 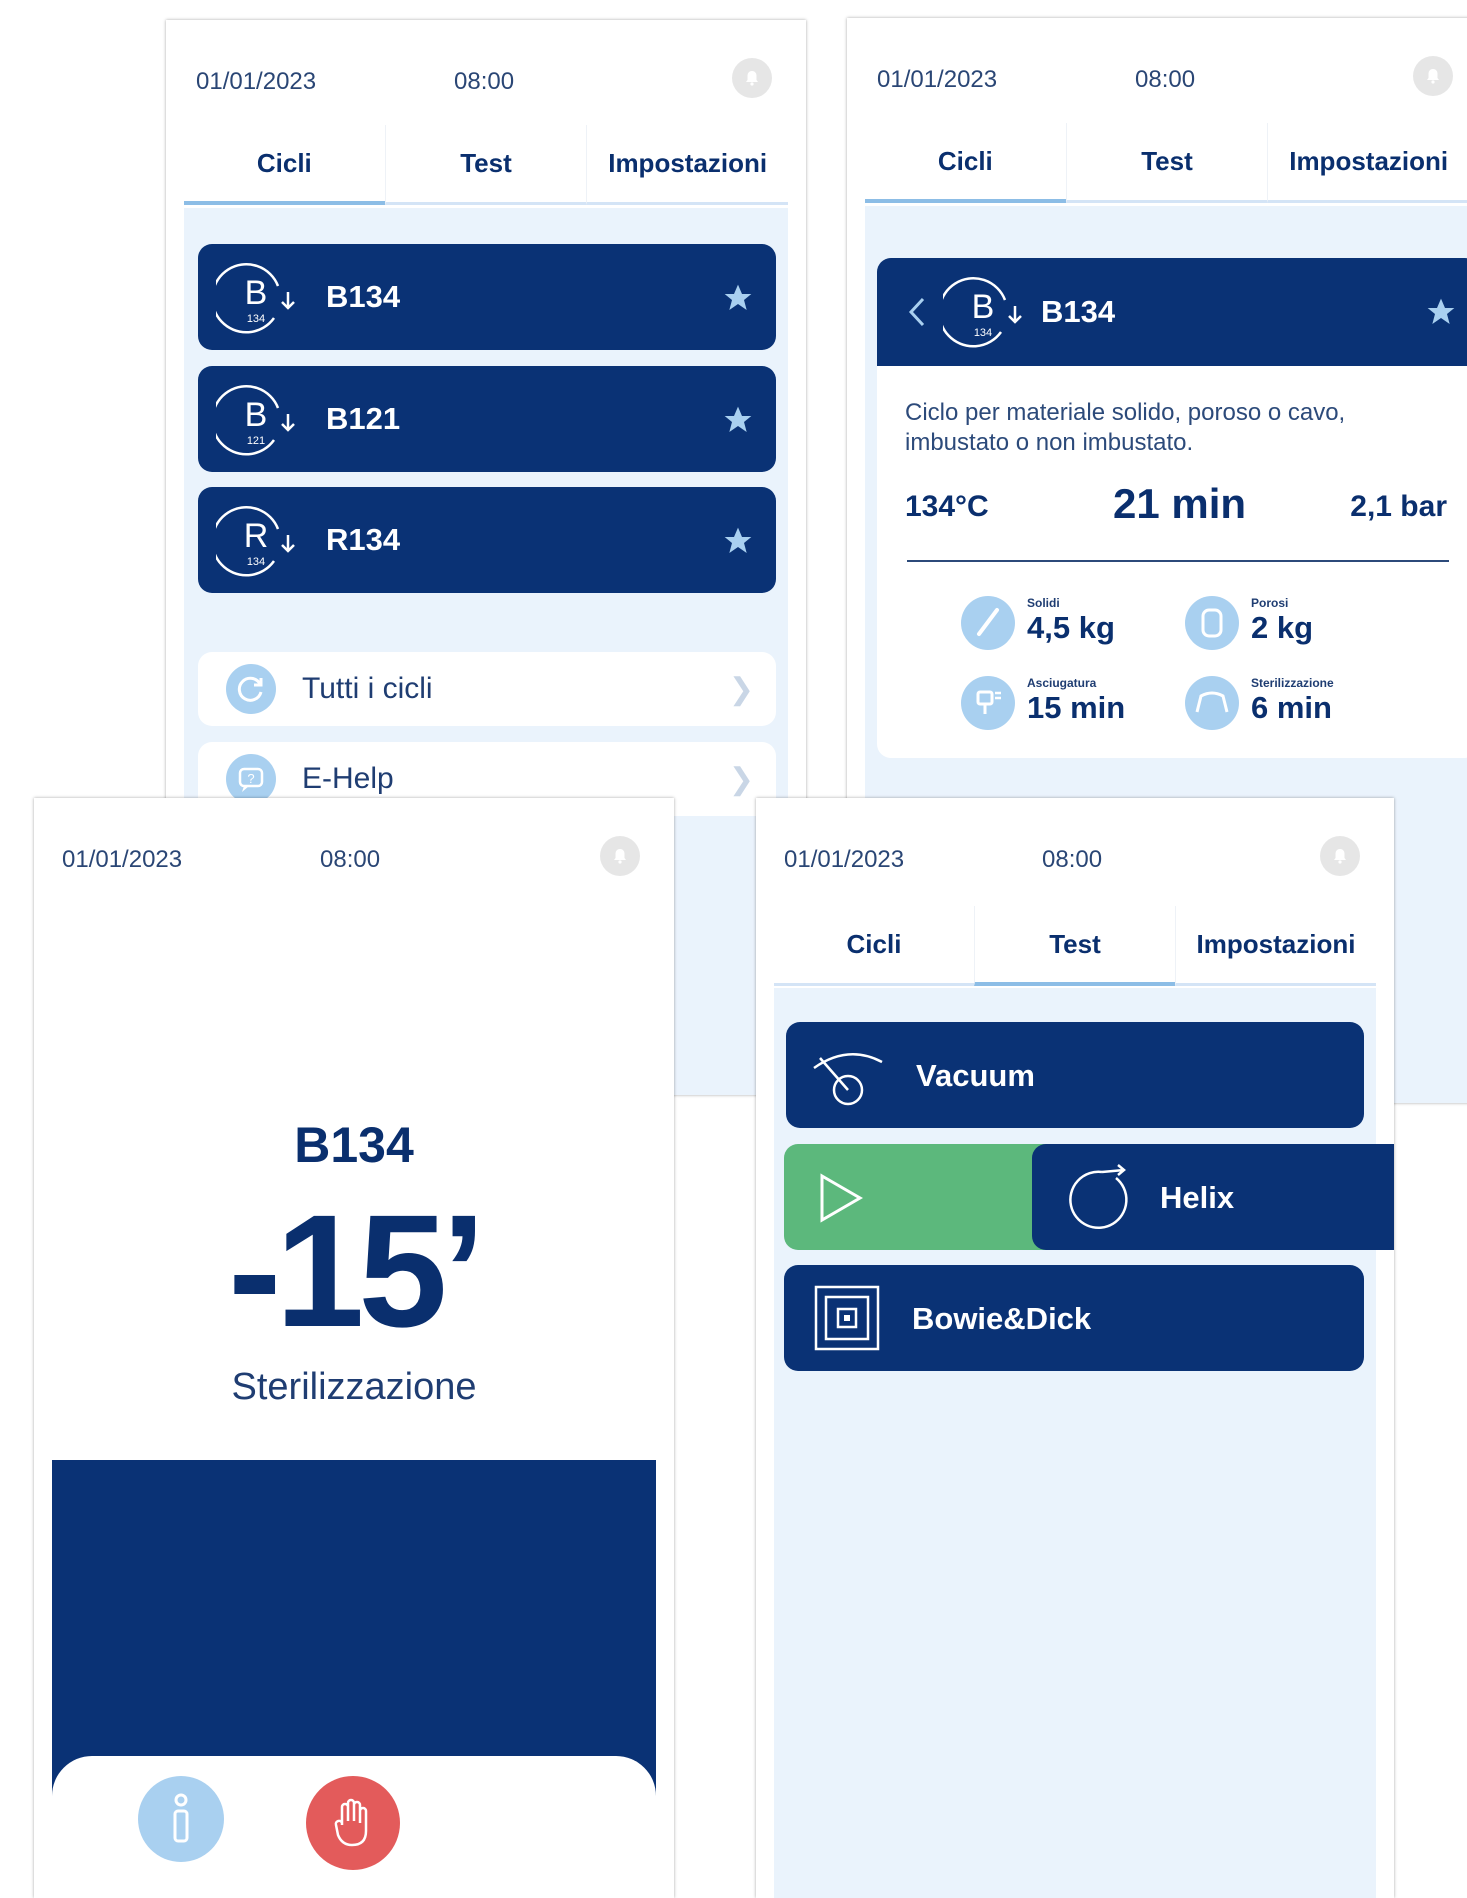 I want to click on cycle-name: B134, so click(x=363, y=296).